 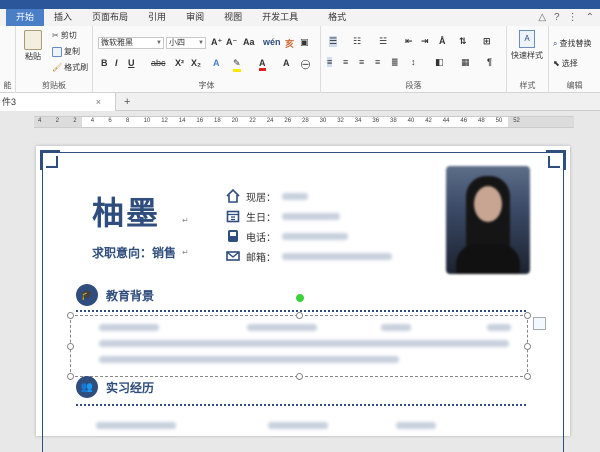 I want to click on numbering-icon: ☷, so click(x=357, y=41).